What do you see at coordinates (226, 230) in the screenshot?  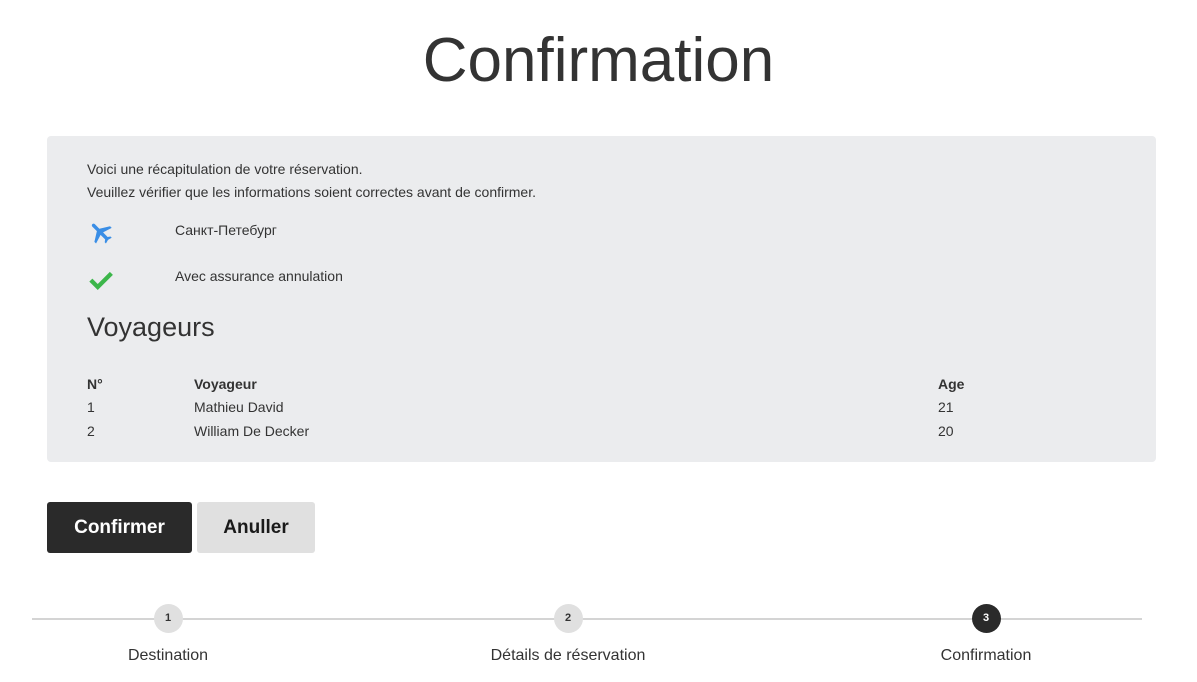 I see `destination-label: Санкт-Петебург` at bounding box center [226, 230].